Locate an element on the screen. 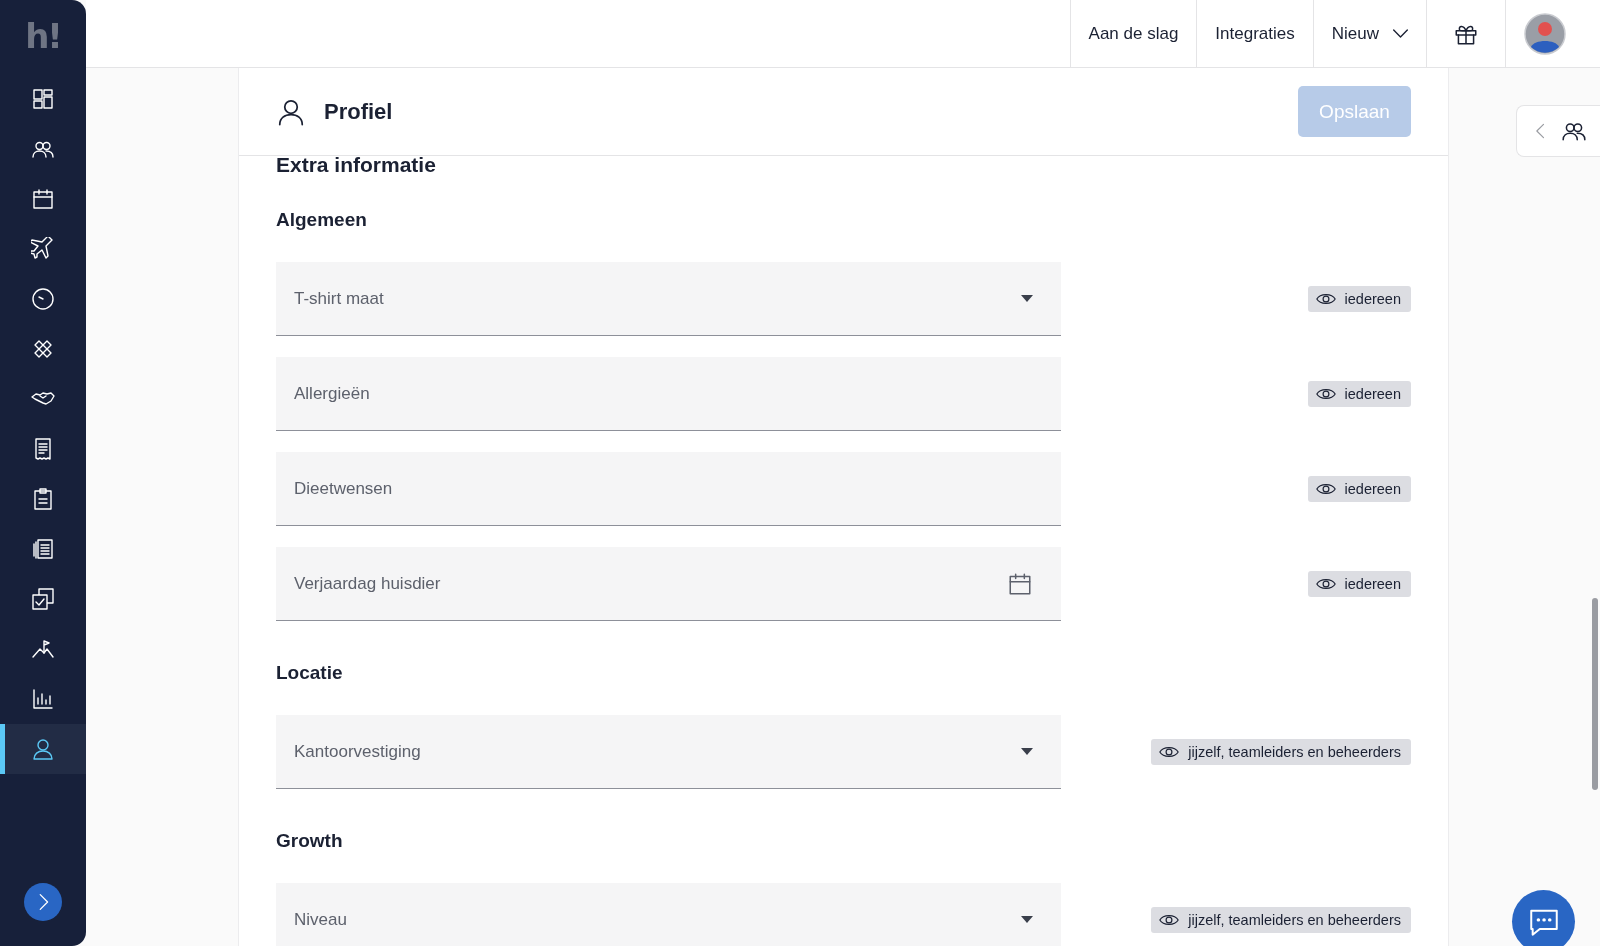 This screenshot has width=1600, height=946. expand-button is located at coordinates (43, 902).